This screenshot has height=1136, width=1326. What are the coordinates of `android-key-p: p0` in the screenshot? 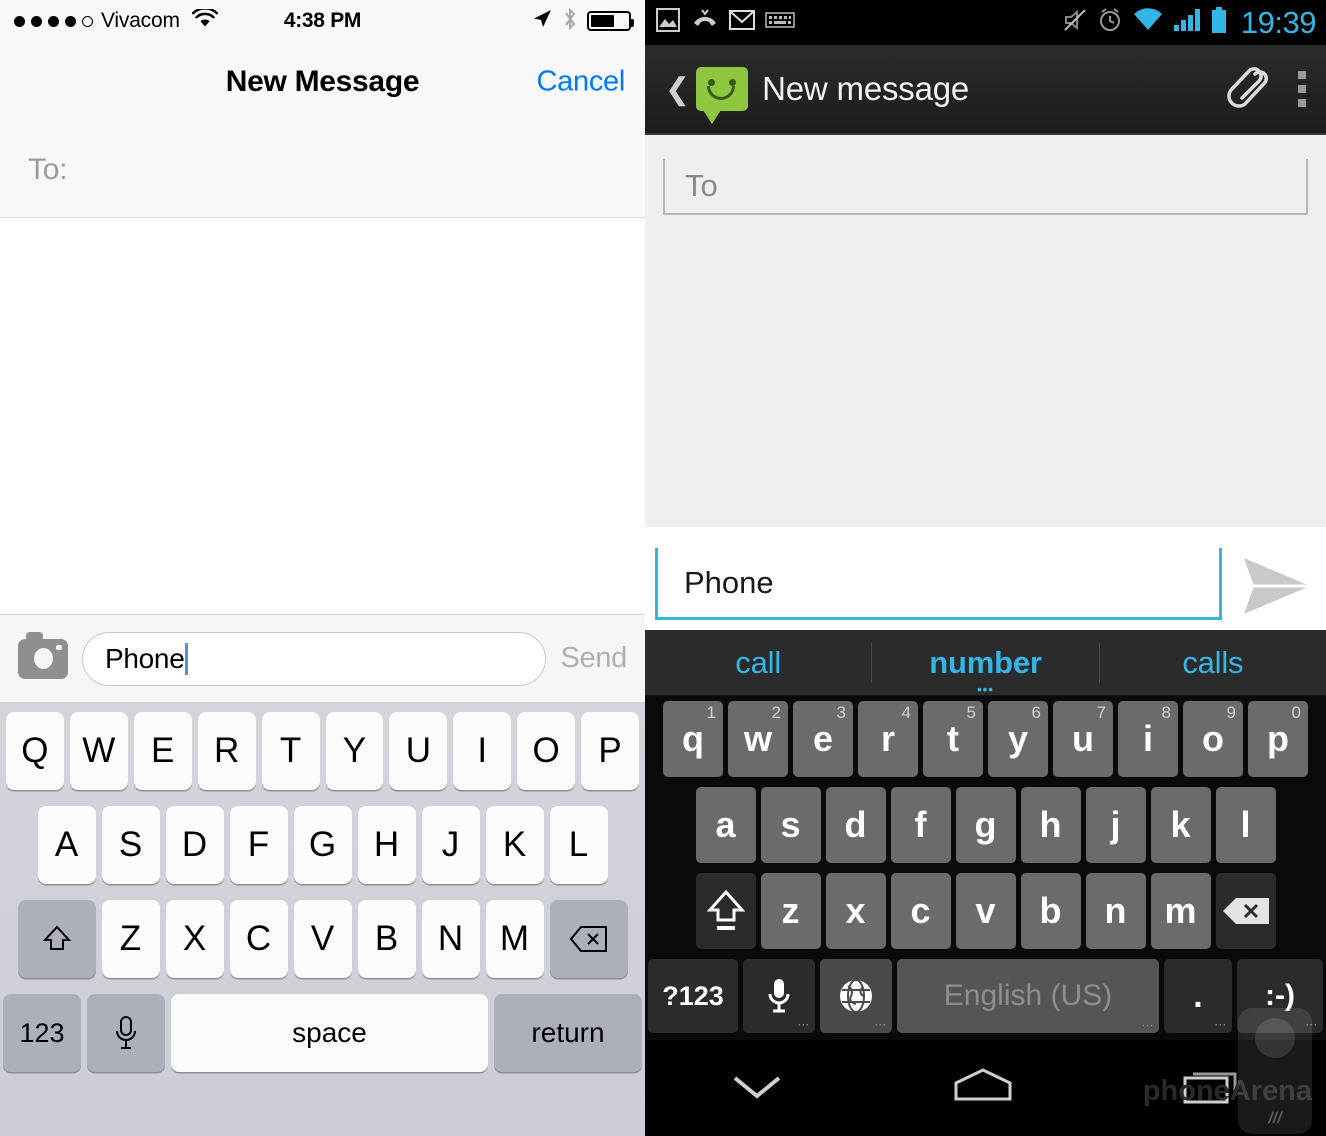 It's located at (1278, 739).